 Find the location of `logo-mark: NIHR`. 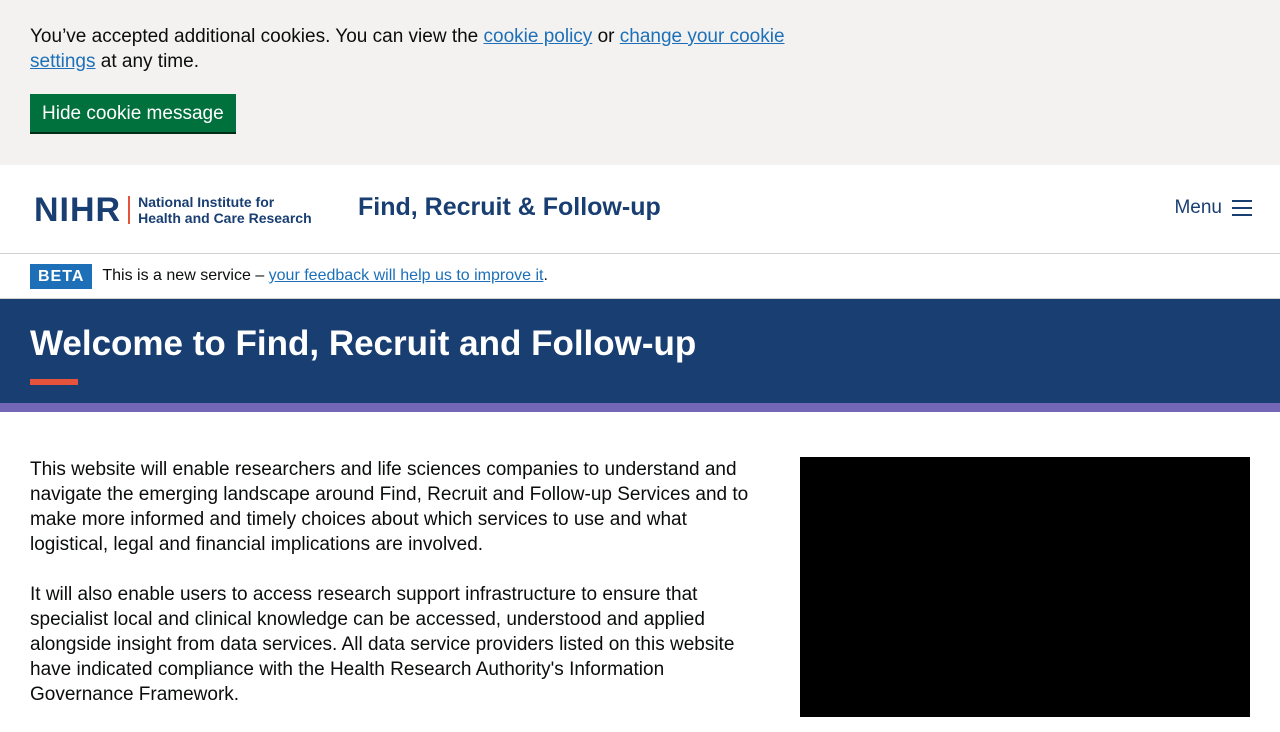

logo-mark: NIHR is located at coordinates (78, 210).